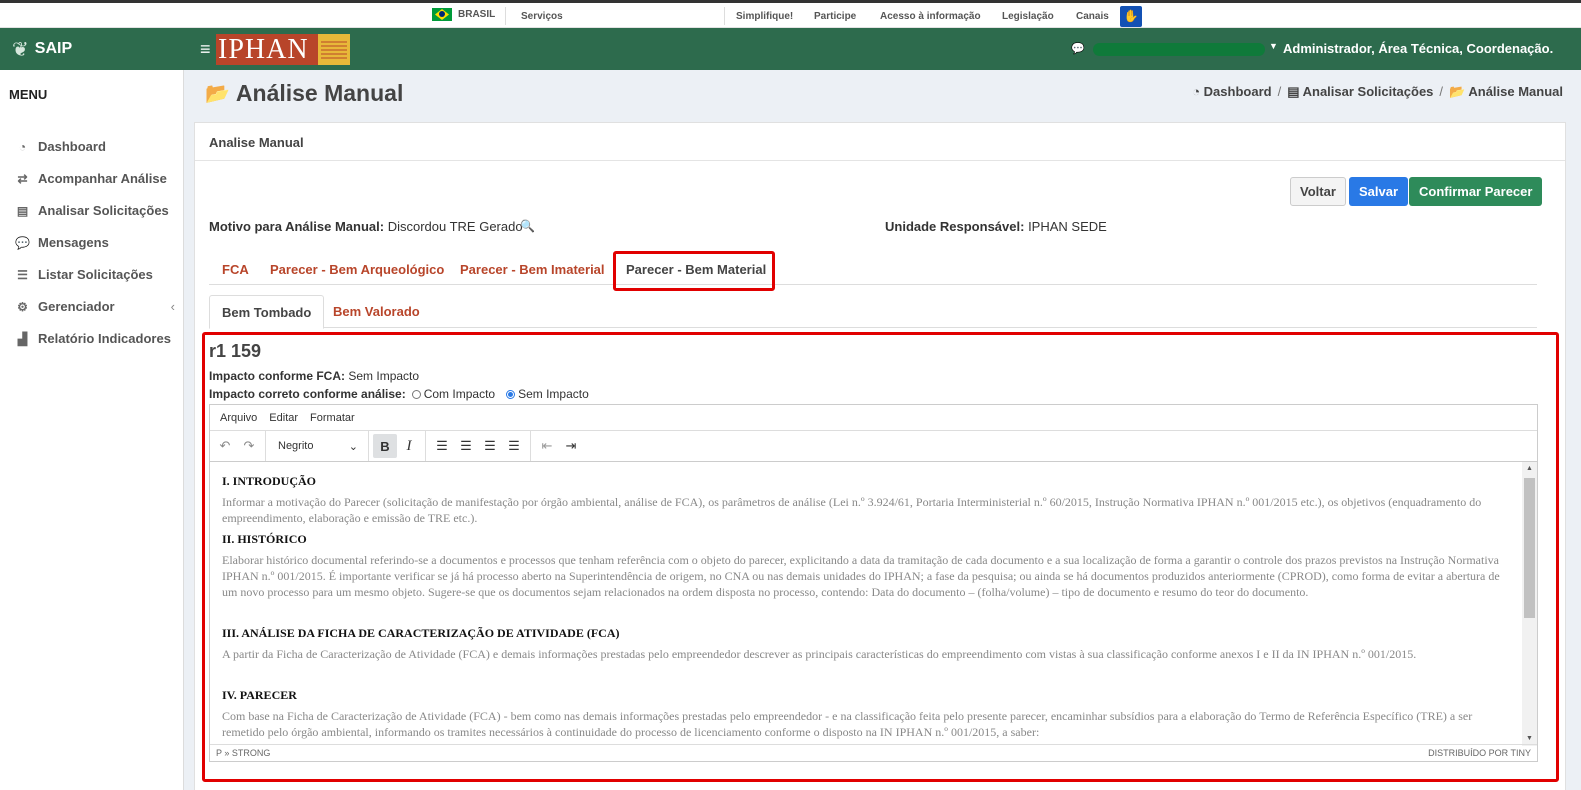 The image size is (1581, 790). I want to click on impacto-fca-value: Sem Impacto, so click(384, 376).